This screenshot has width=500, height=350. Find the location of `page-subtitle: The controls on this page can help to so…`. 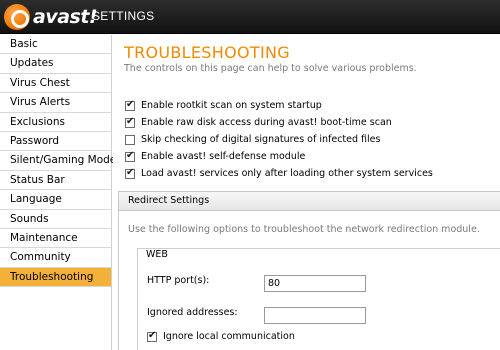

page-subtitle: The controls on this page can help to so… is located at coordinates (270, 68).